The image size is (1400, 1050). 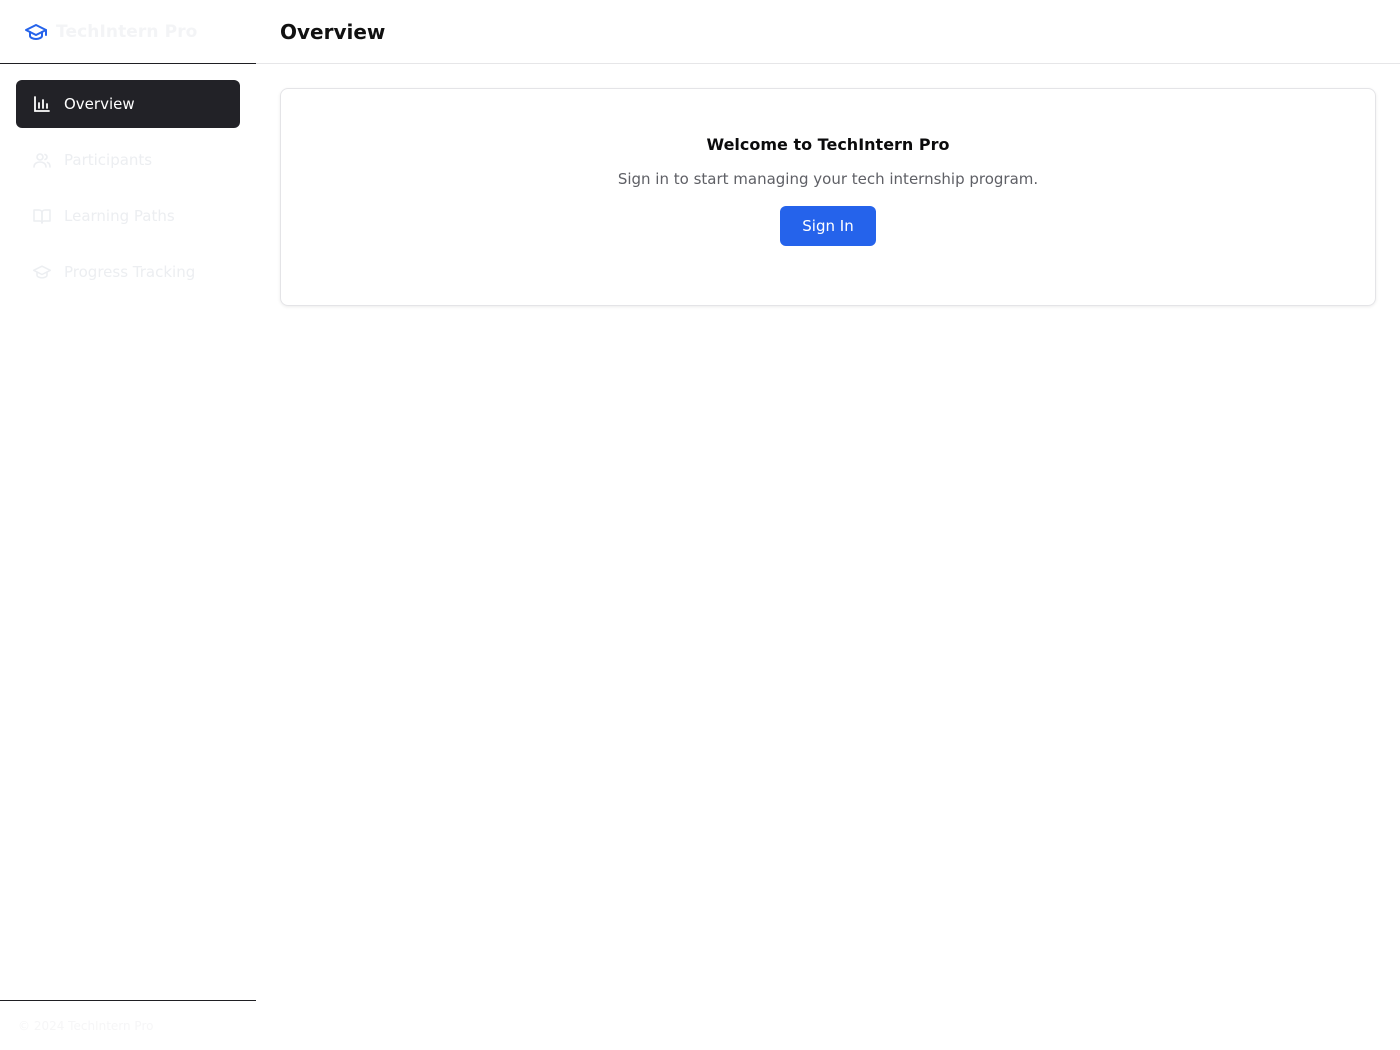 What do you see at coordinates (828, 144) in the screenshot?
I see `welcome-title: Welcome to TechIntern Pro` at bounding box center [828, 144].